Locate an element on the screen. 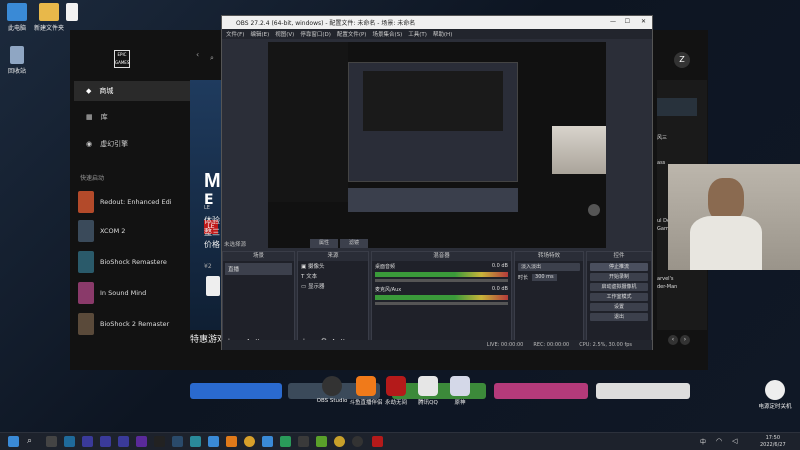 The image size is (800, 450). pr-icon is located at coordinates (141, 441).